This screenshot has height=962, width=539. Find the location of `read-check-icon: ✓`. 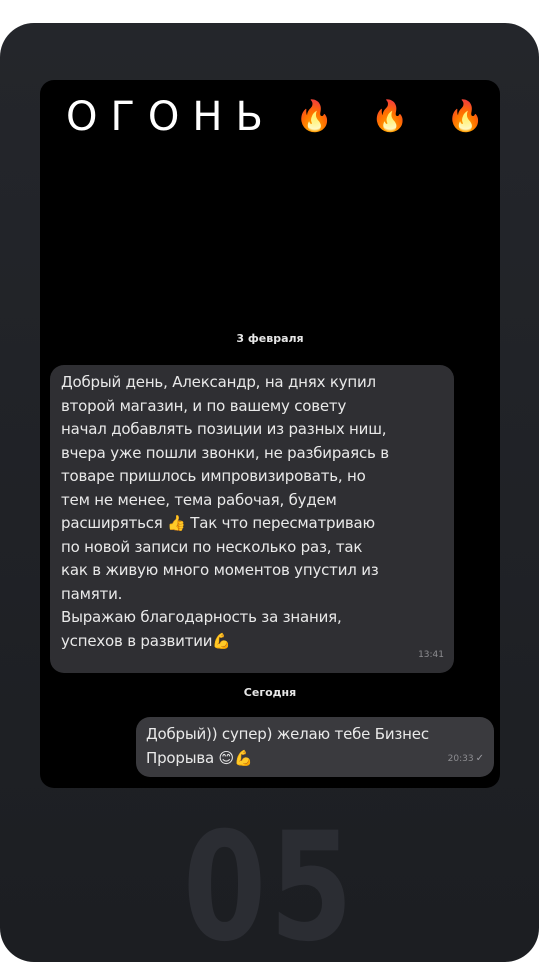

read-check-icon: ✓ is located at coordinates (479, 758).